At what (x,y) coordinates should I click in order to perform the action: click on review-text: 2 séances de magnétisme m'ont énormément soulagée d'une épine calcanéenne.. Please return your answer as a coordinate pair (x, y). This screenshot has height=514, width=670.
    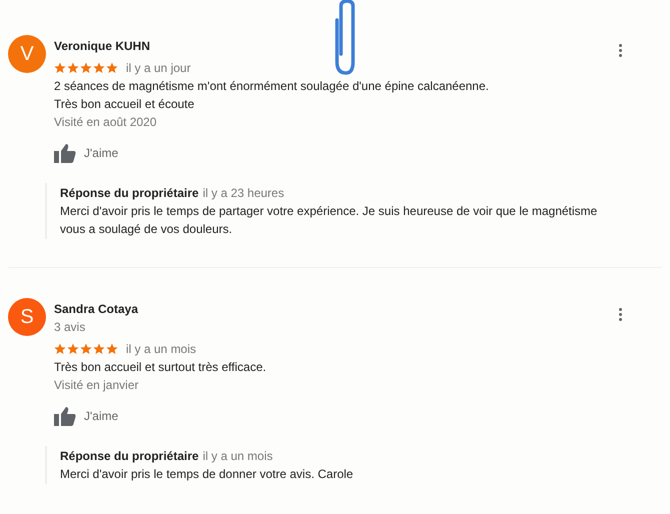
    Looking at the image, I should click on (271, 86).